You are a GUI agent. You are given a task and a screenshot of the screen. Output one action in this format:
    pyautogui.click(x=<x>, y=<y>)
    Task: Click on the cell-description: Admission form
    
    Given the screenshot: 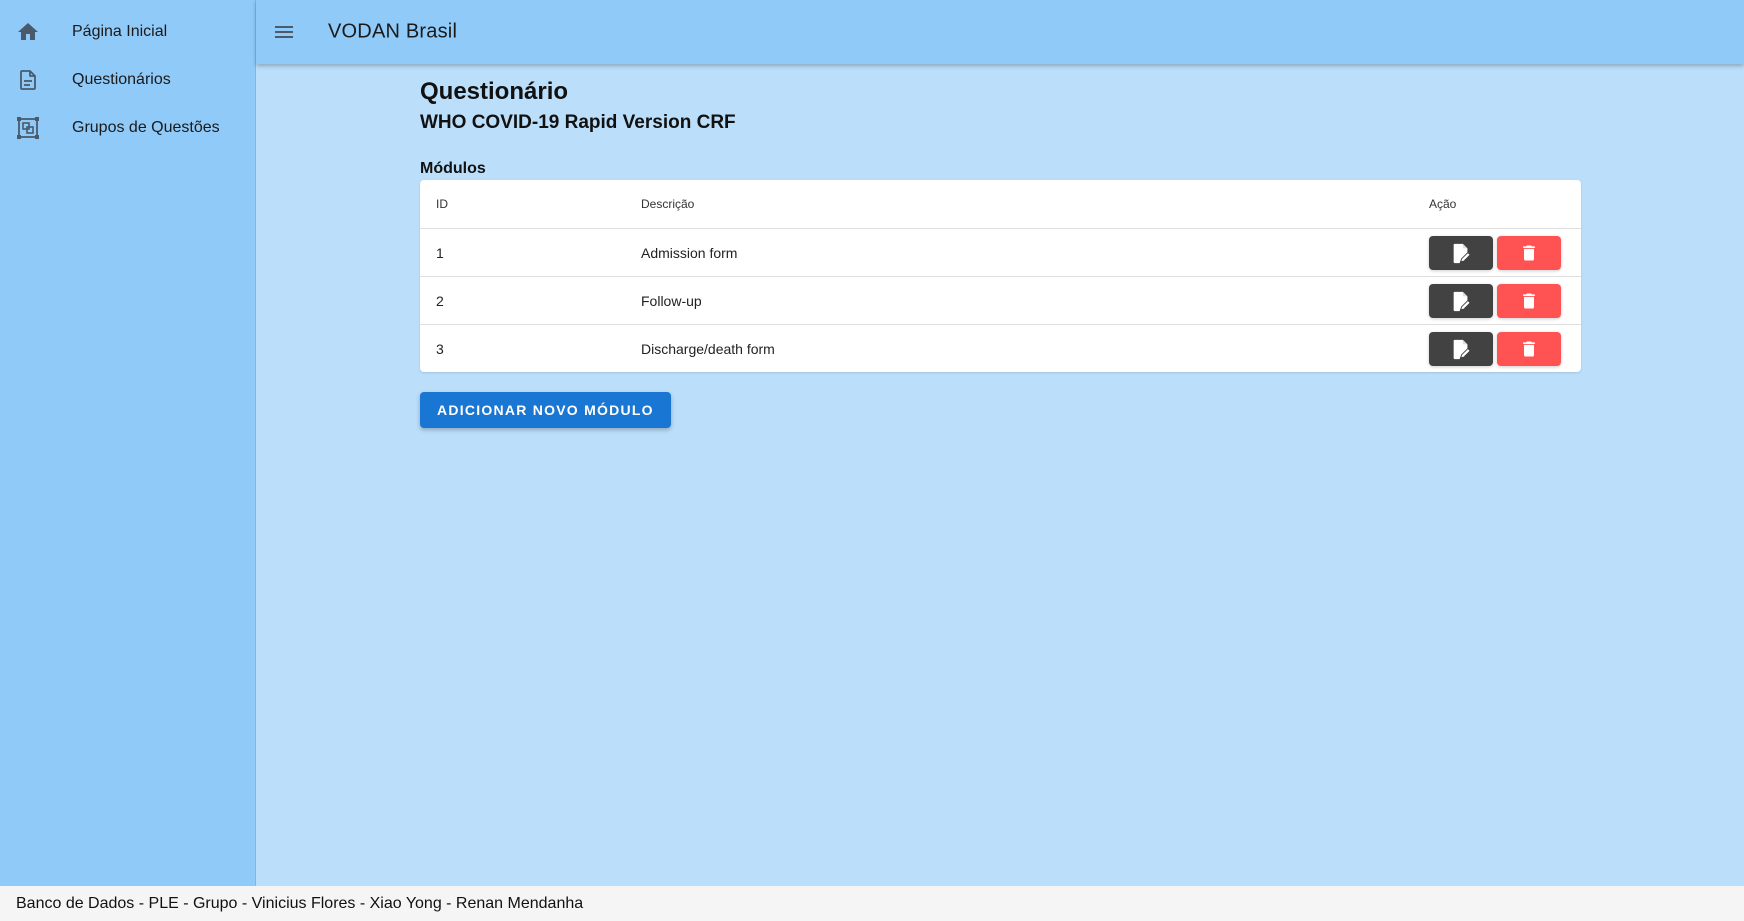 What is the action you would take?
    pyautogui.click(x=1019, y=252)
    